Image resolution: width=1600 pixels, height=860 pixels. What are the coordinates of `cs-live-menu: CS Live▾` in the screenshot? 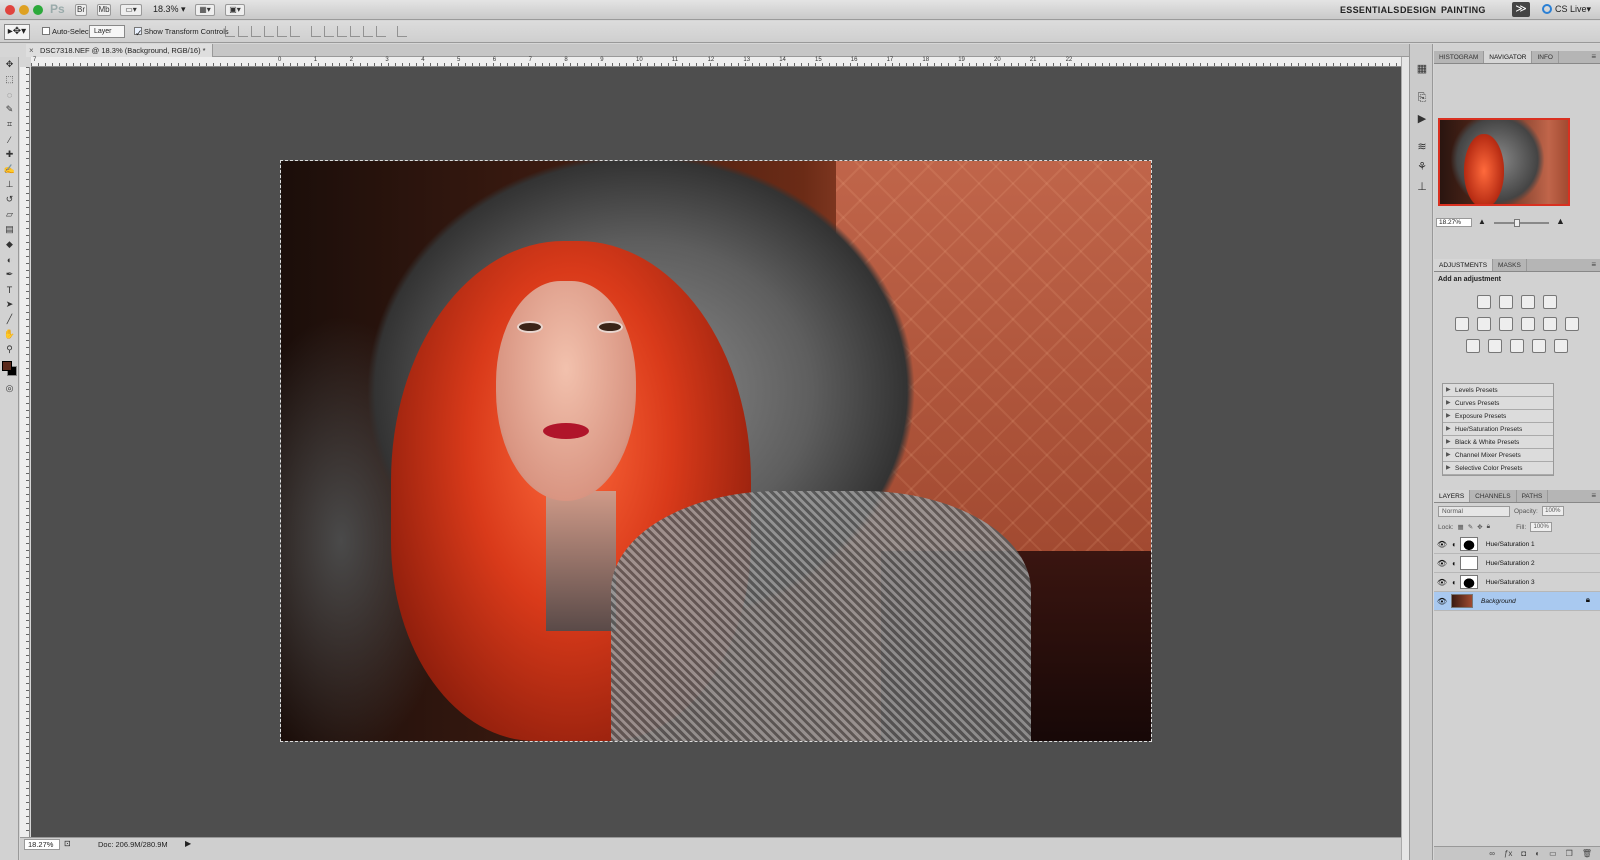 It's located at (1566, 9).